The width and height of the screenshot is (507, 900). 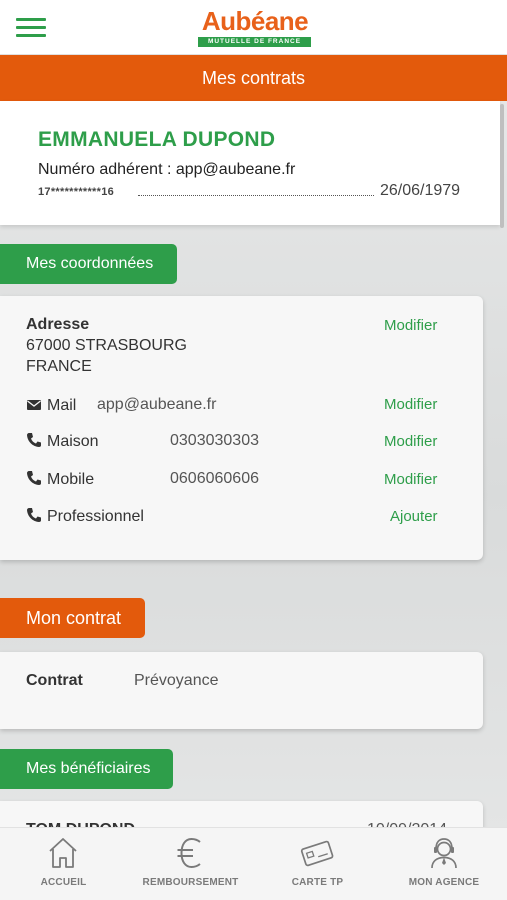 I want to click on member-birth-date: 26/06/1979, so click(x=420, y=190).